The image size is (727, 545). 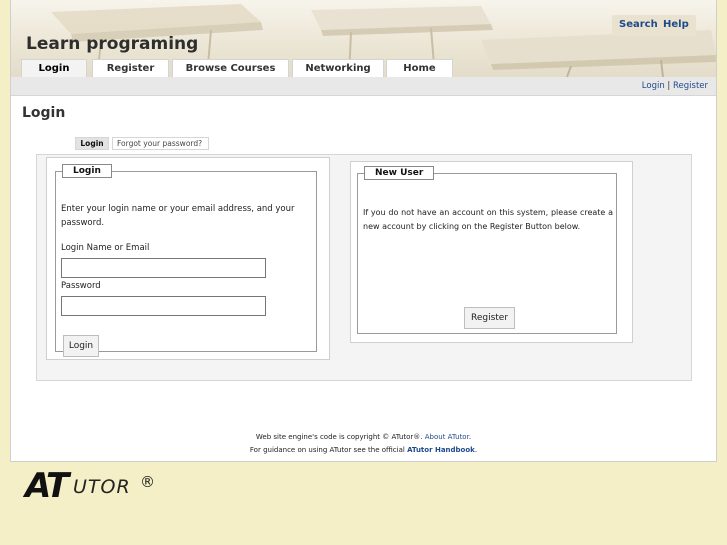 I want to click on login-name-input, so click(x=163, y=268).